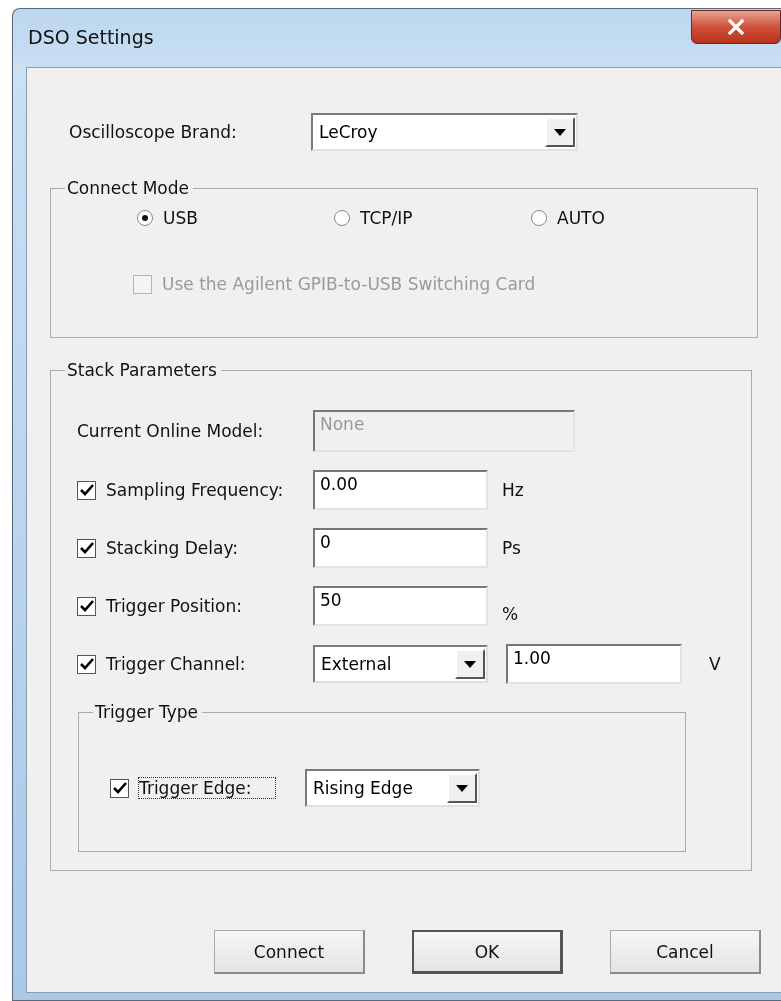 The image size is (781, 1001). Describe the element at coordinates (147, 712) in the screenshot. I see `group-title: Trigger Type` at that location.